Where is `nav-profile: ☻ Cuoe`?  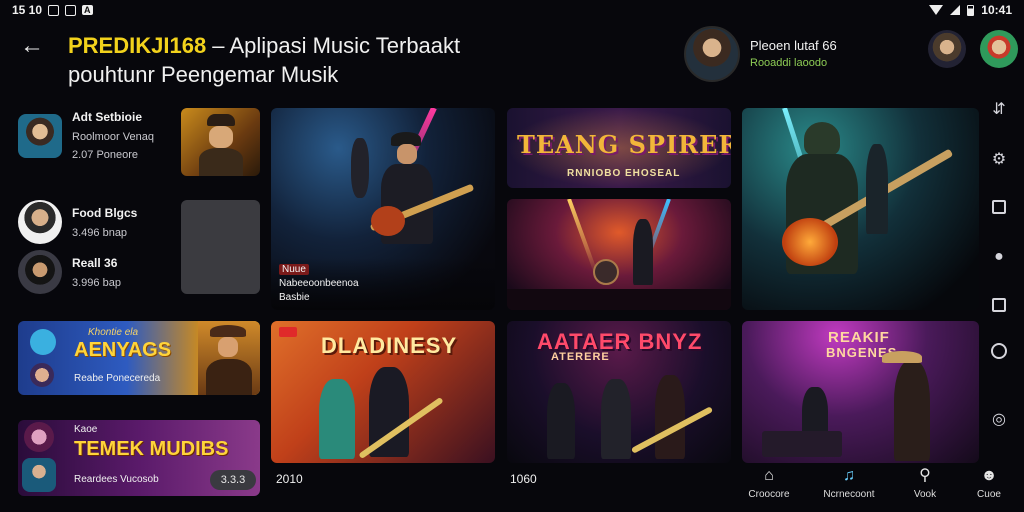
nav-profile: ☻ Cuoe is located at coordinates (989, 483).